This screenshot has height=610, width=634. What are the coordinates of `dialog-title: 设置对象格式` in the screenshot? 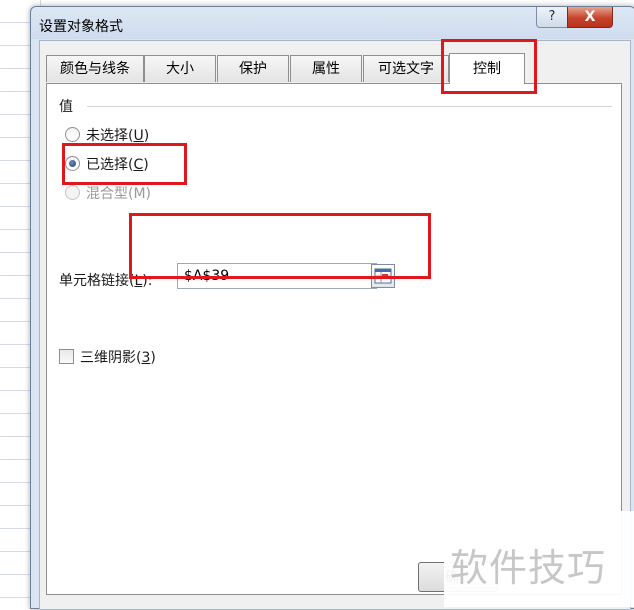 It's located at (81, 27).